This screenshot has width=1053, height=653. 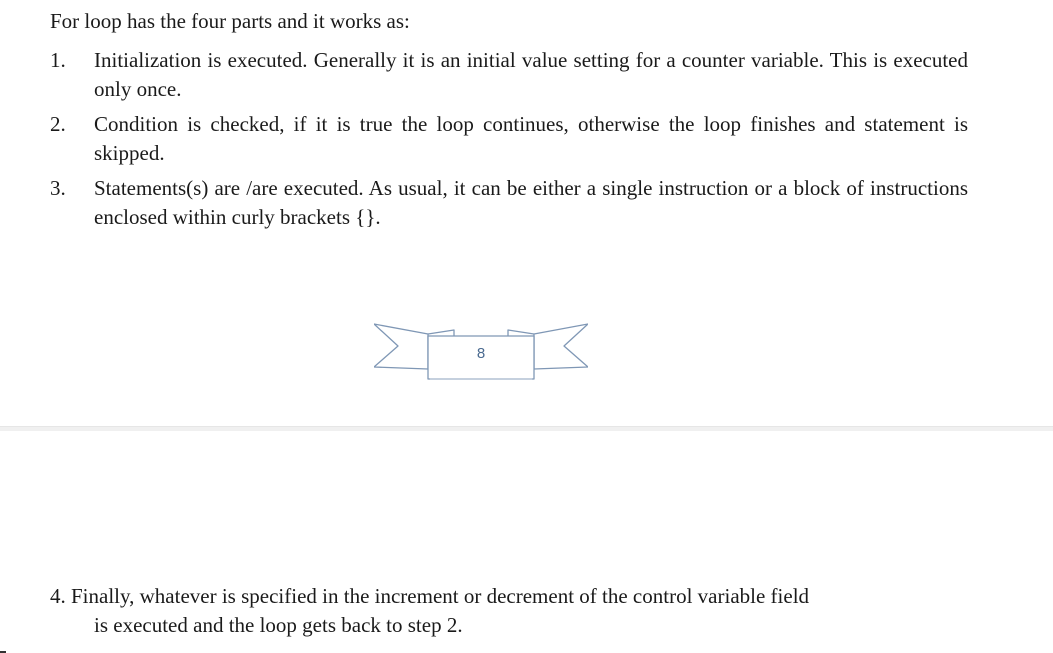 I want to click on list-number: 3., so click(x=58, y=188).